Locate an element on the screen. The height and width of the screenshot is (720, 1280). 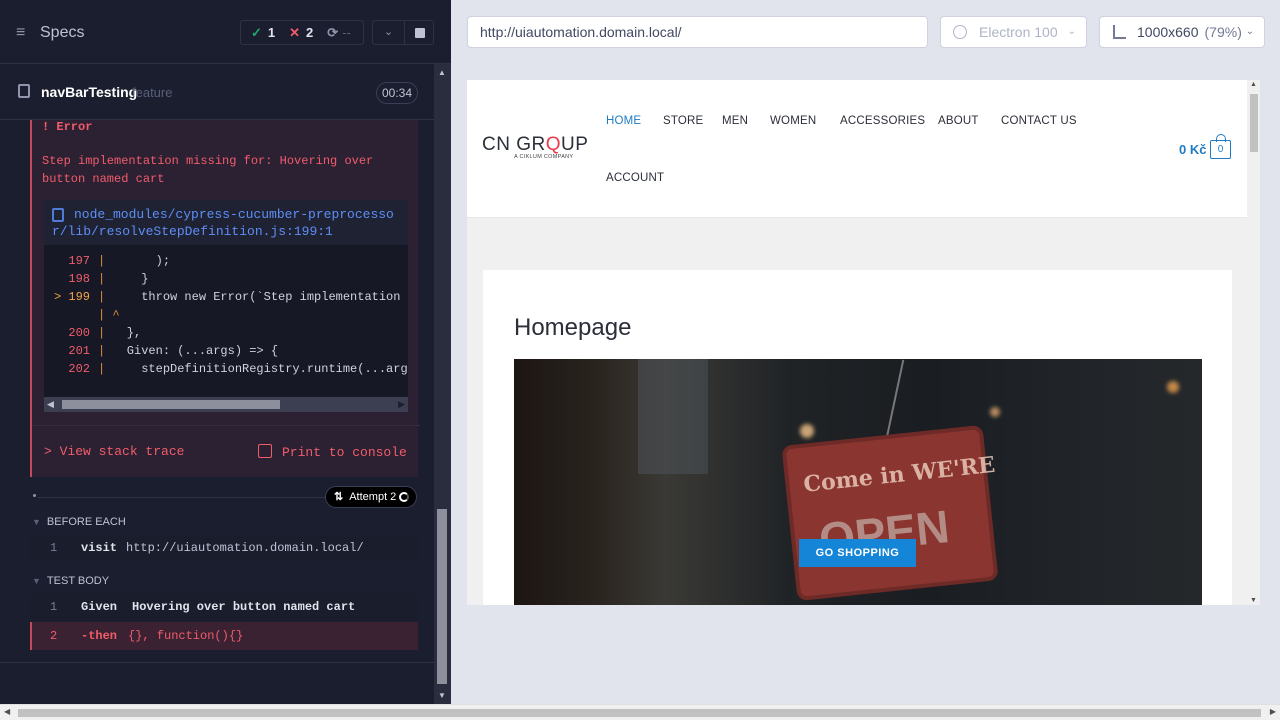
code-text: }, is located at coordinates (123, 333).